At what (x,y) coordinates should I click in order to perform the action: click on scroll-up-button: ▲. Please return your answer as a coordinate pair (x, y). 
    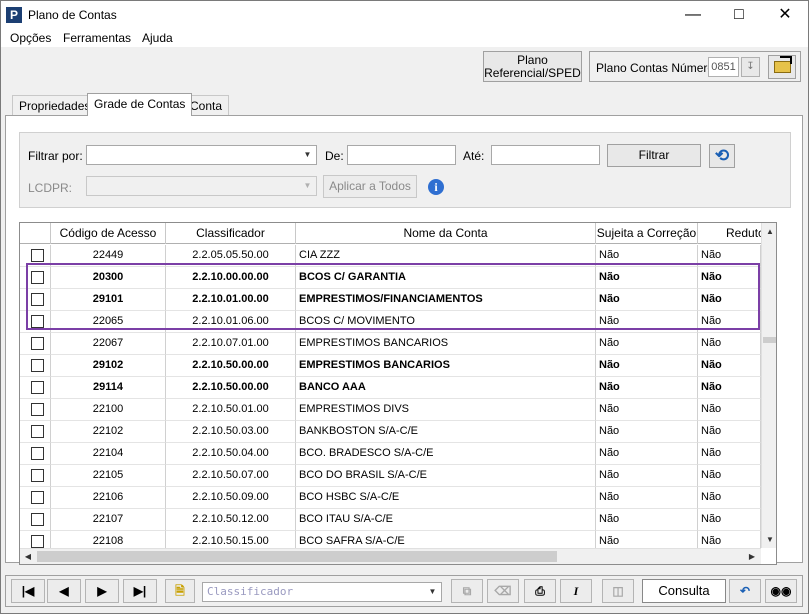
    Looking at the image, I should click on (769, 231).